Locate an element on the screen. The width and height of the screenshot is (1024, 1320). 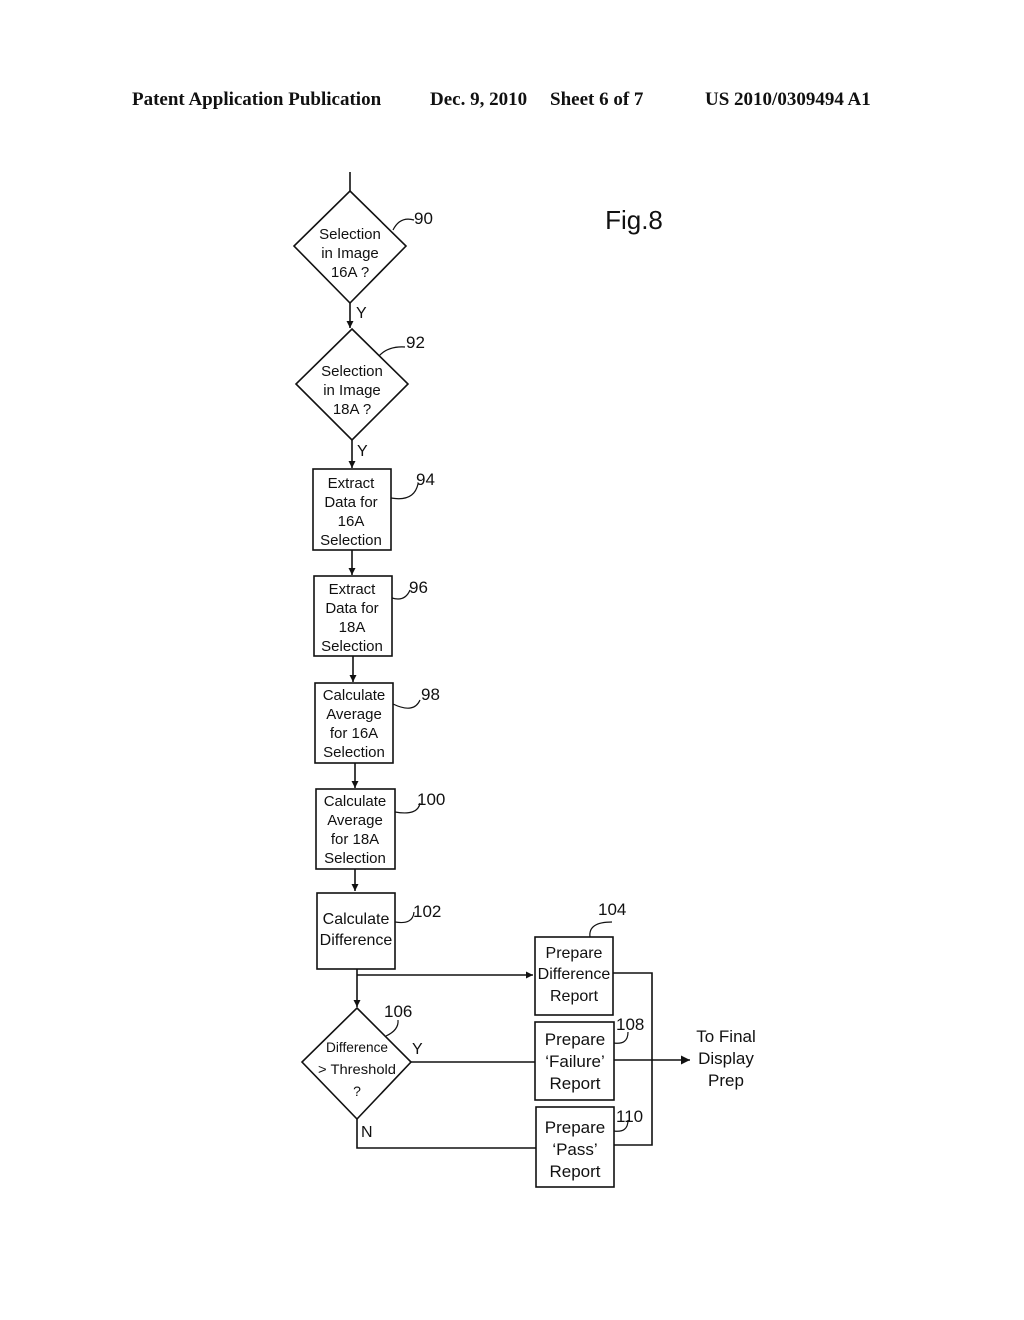
process-96: Extract Data for 18A Selection 96 is located at coordinates (370, 616).